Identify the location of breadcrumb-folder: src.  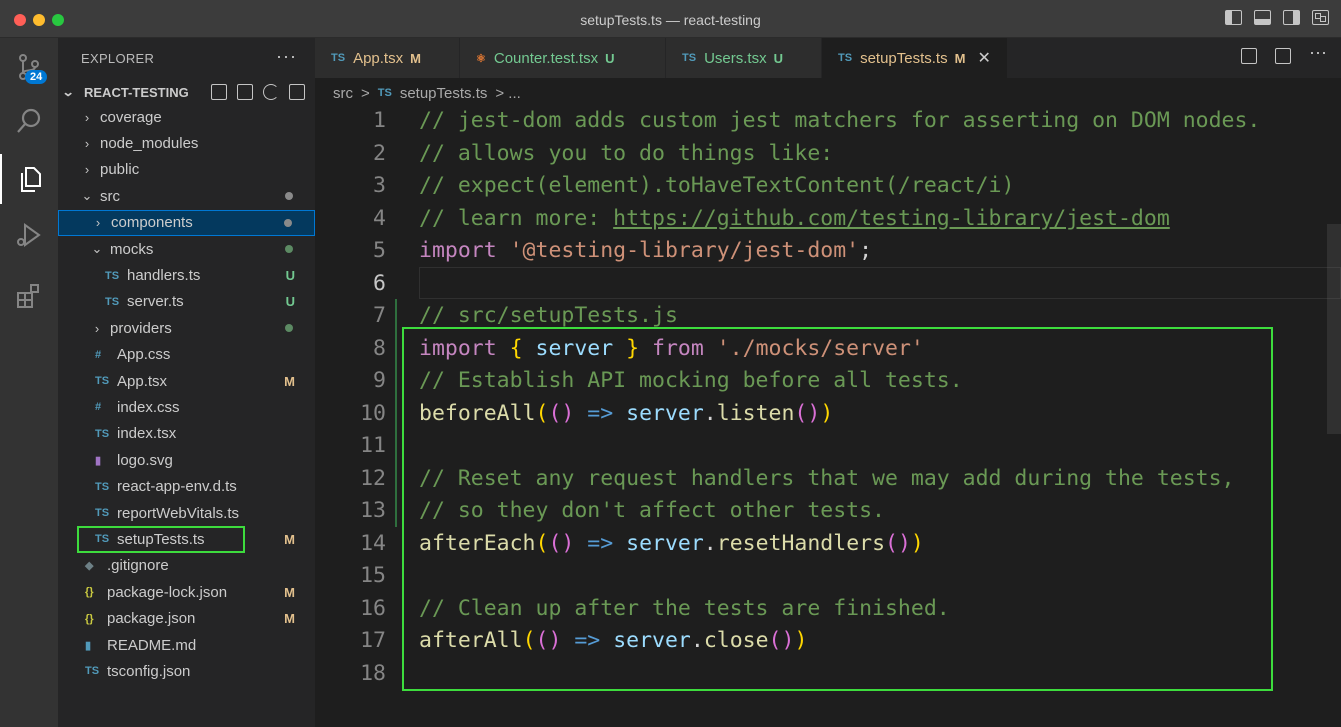
(343, 93).